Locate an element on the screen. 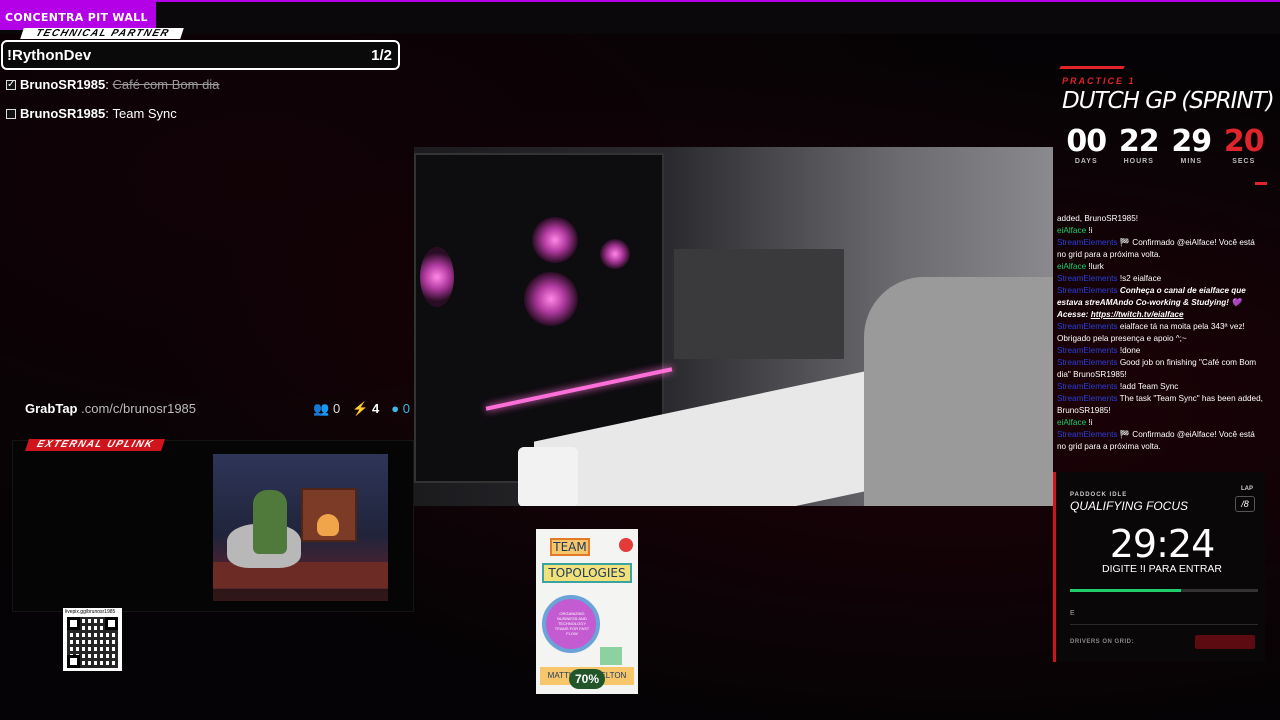 This screenshot has height=720, width=1280. countdown-label: DAYS is located at coordinates (1086, 161).